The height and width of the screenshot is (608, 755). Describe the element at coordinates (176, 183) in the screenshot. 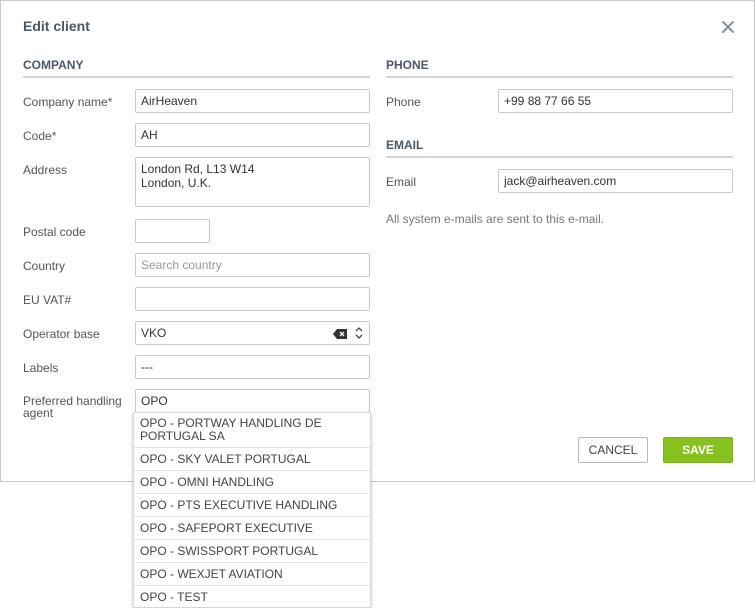

I see `address-line-2: London, U.K.` at that location.